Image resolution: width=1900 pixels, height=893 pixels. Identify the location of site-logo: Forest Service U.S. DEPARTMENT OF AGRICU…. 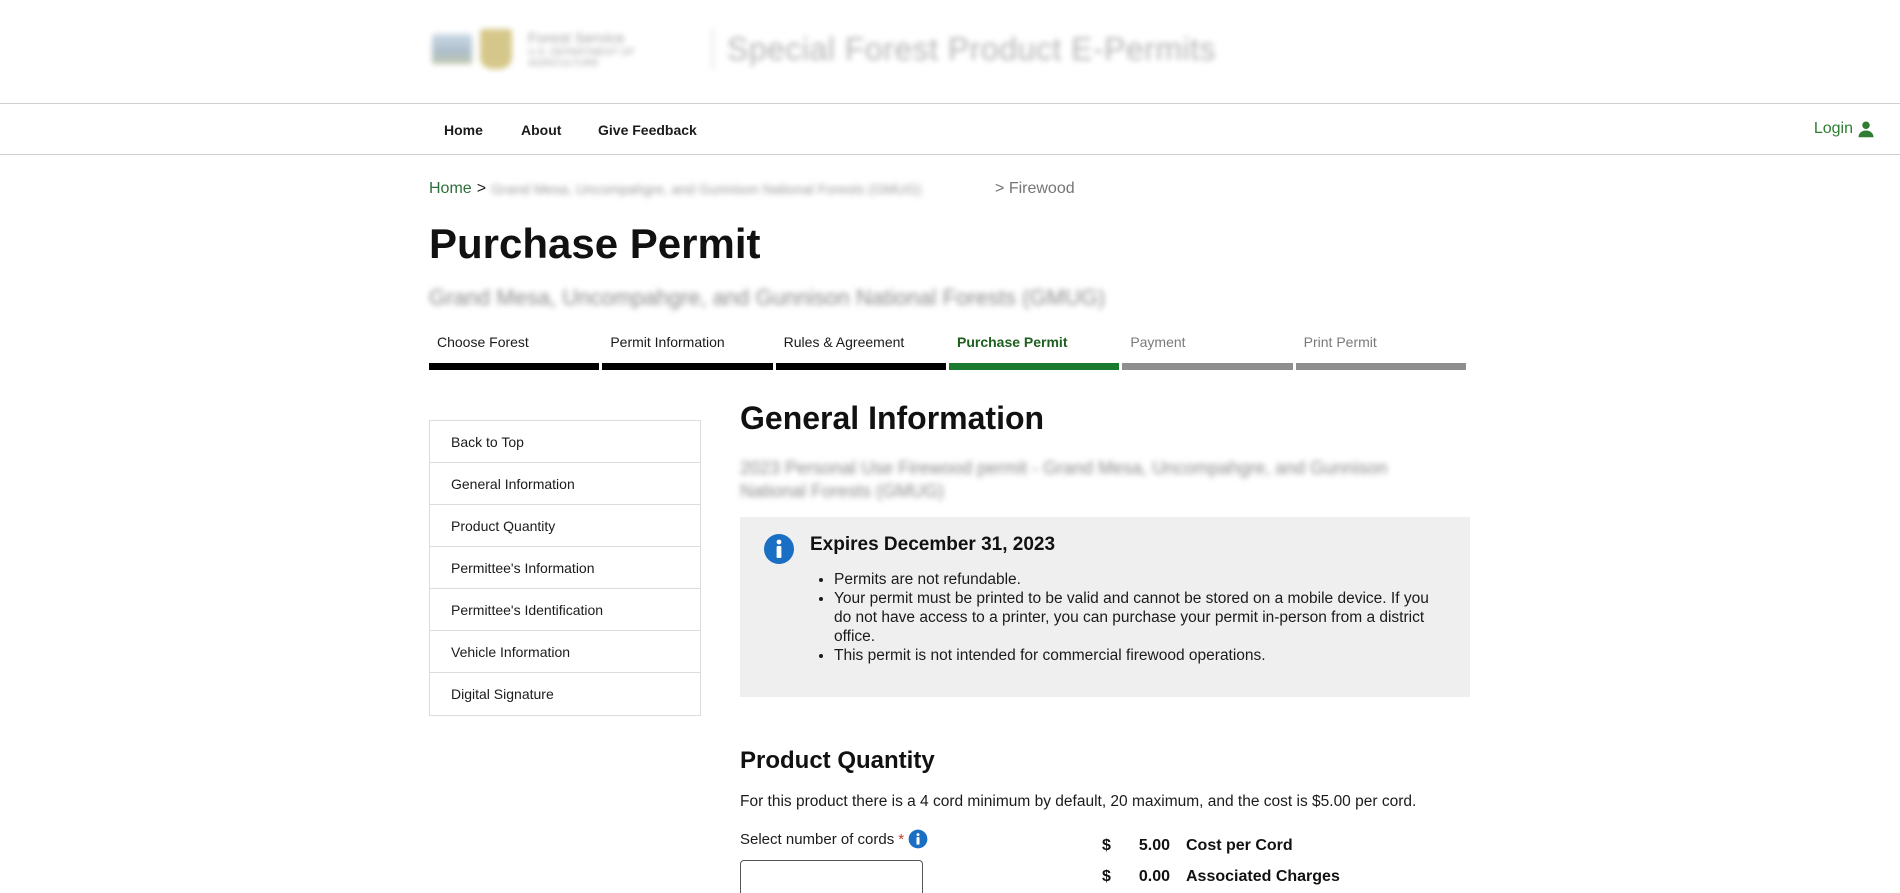
(824, 49).